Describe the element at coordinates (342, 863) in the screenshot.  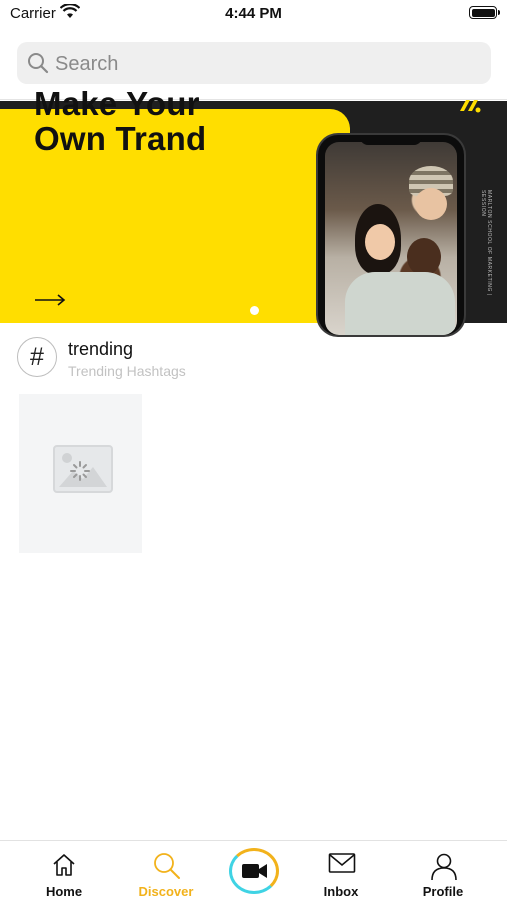
I see `envelope-icon` at that location.